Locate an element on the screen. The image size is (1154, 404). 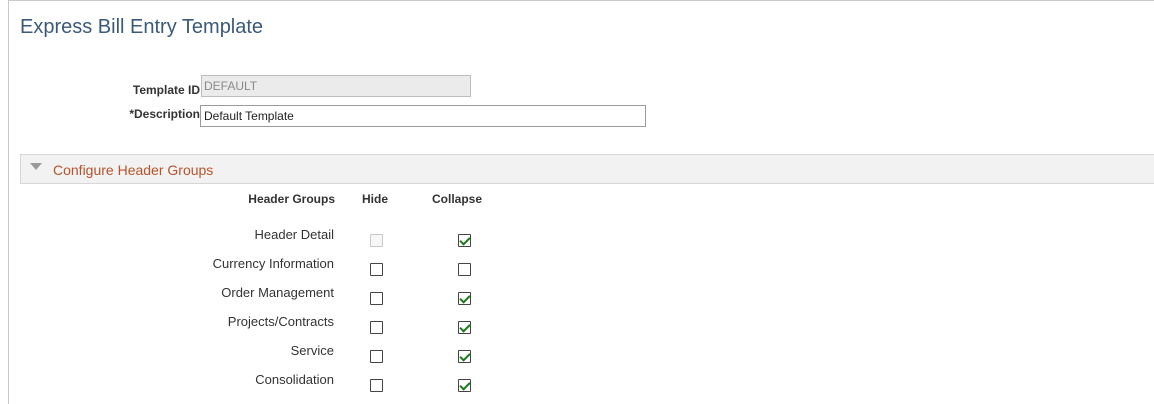
template-id-label: Template ID is located at coordinates (166, 90).